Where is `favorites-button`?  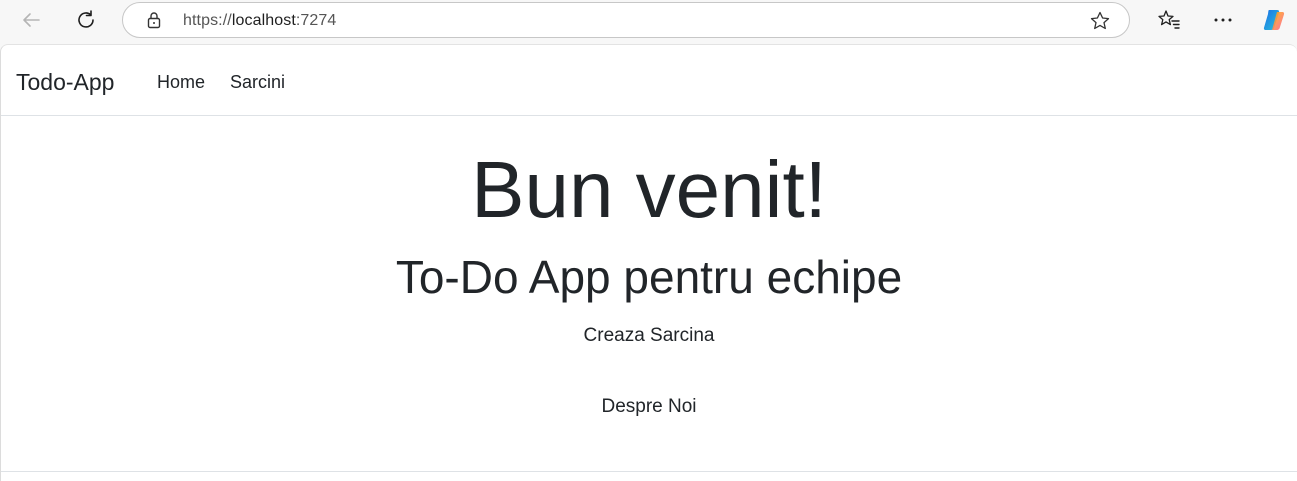
favorites-button is located at coordinates (1169, 20).